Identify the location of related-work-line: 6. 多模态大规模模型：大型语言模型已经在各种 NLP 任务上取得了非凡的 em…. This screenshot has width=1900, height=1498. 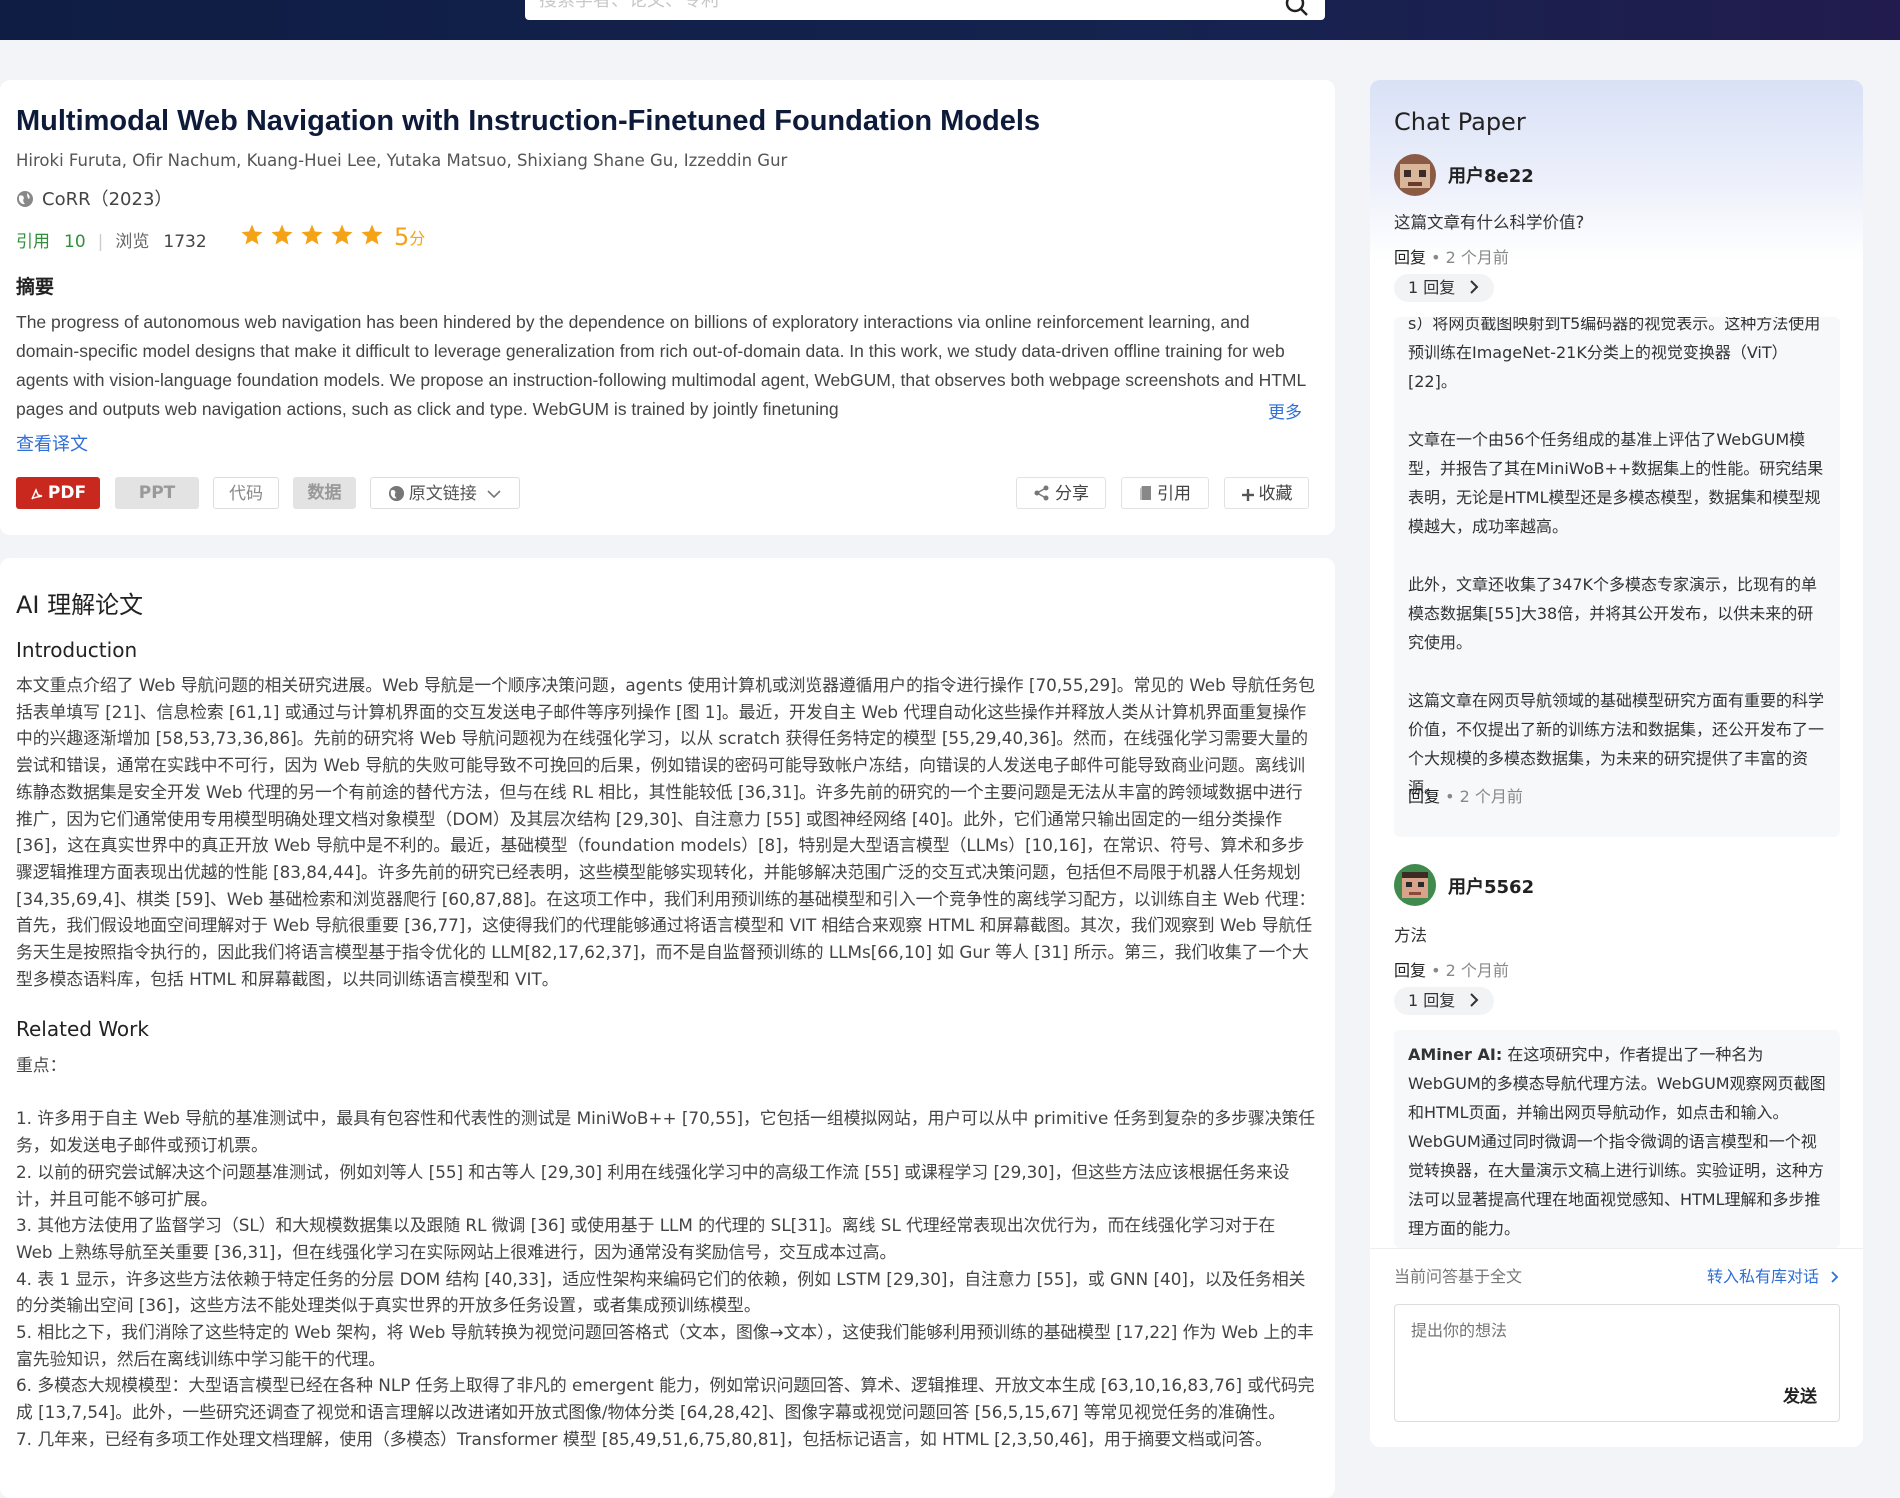
(665, 1399).